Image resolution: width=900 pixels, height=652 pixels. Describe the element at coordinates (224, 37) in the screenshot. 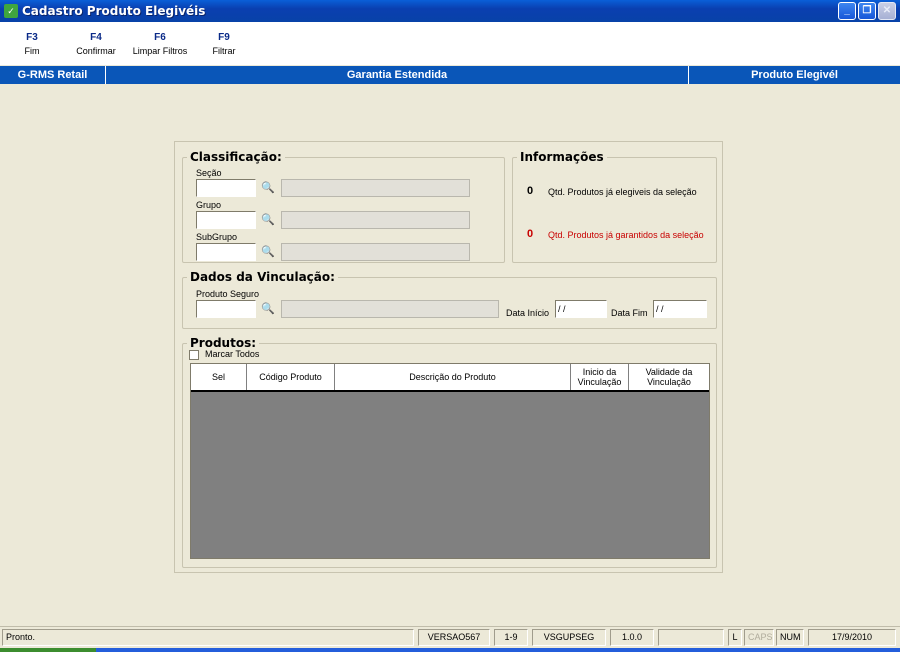

I see `filtrar-key: F9` at that location.